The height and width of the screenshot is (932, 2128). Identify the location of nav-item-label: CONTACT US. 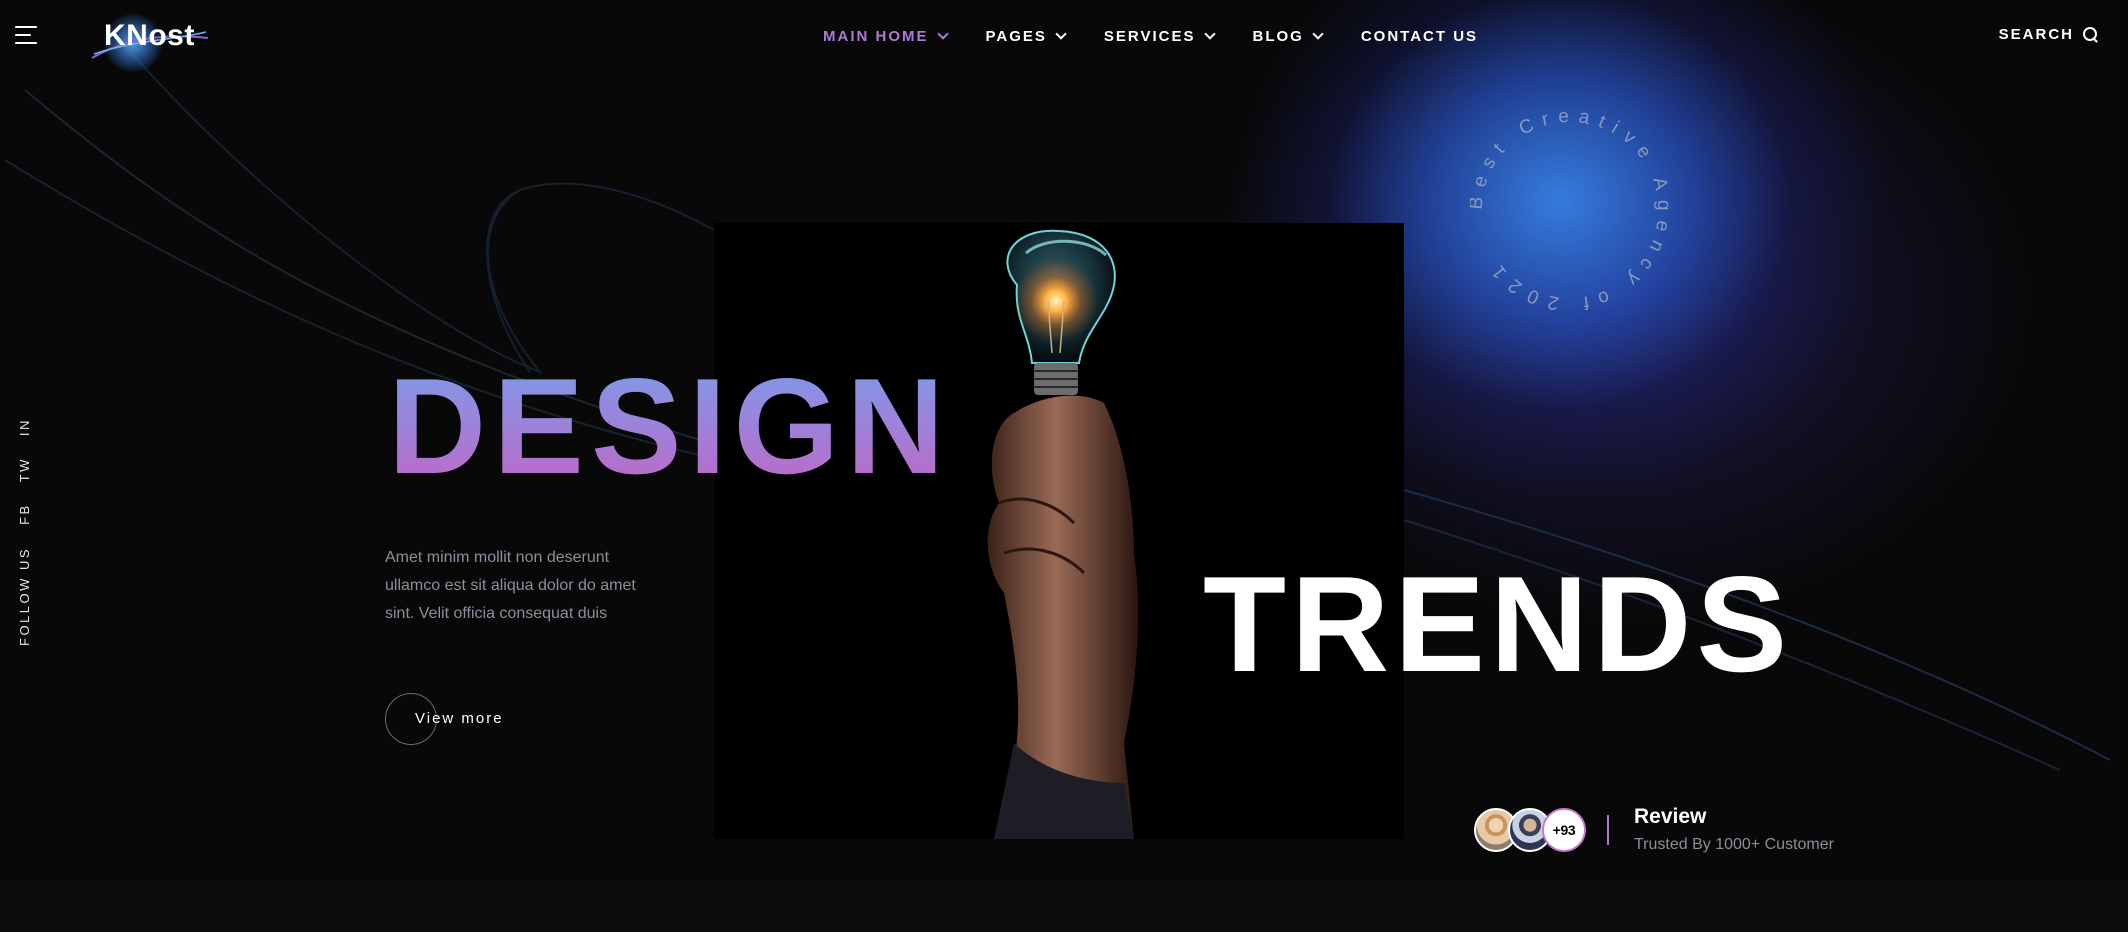
(1419, 36).